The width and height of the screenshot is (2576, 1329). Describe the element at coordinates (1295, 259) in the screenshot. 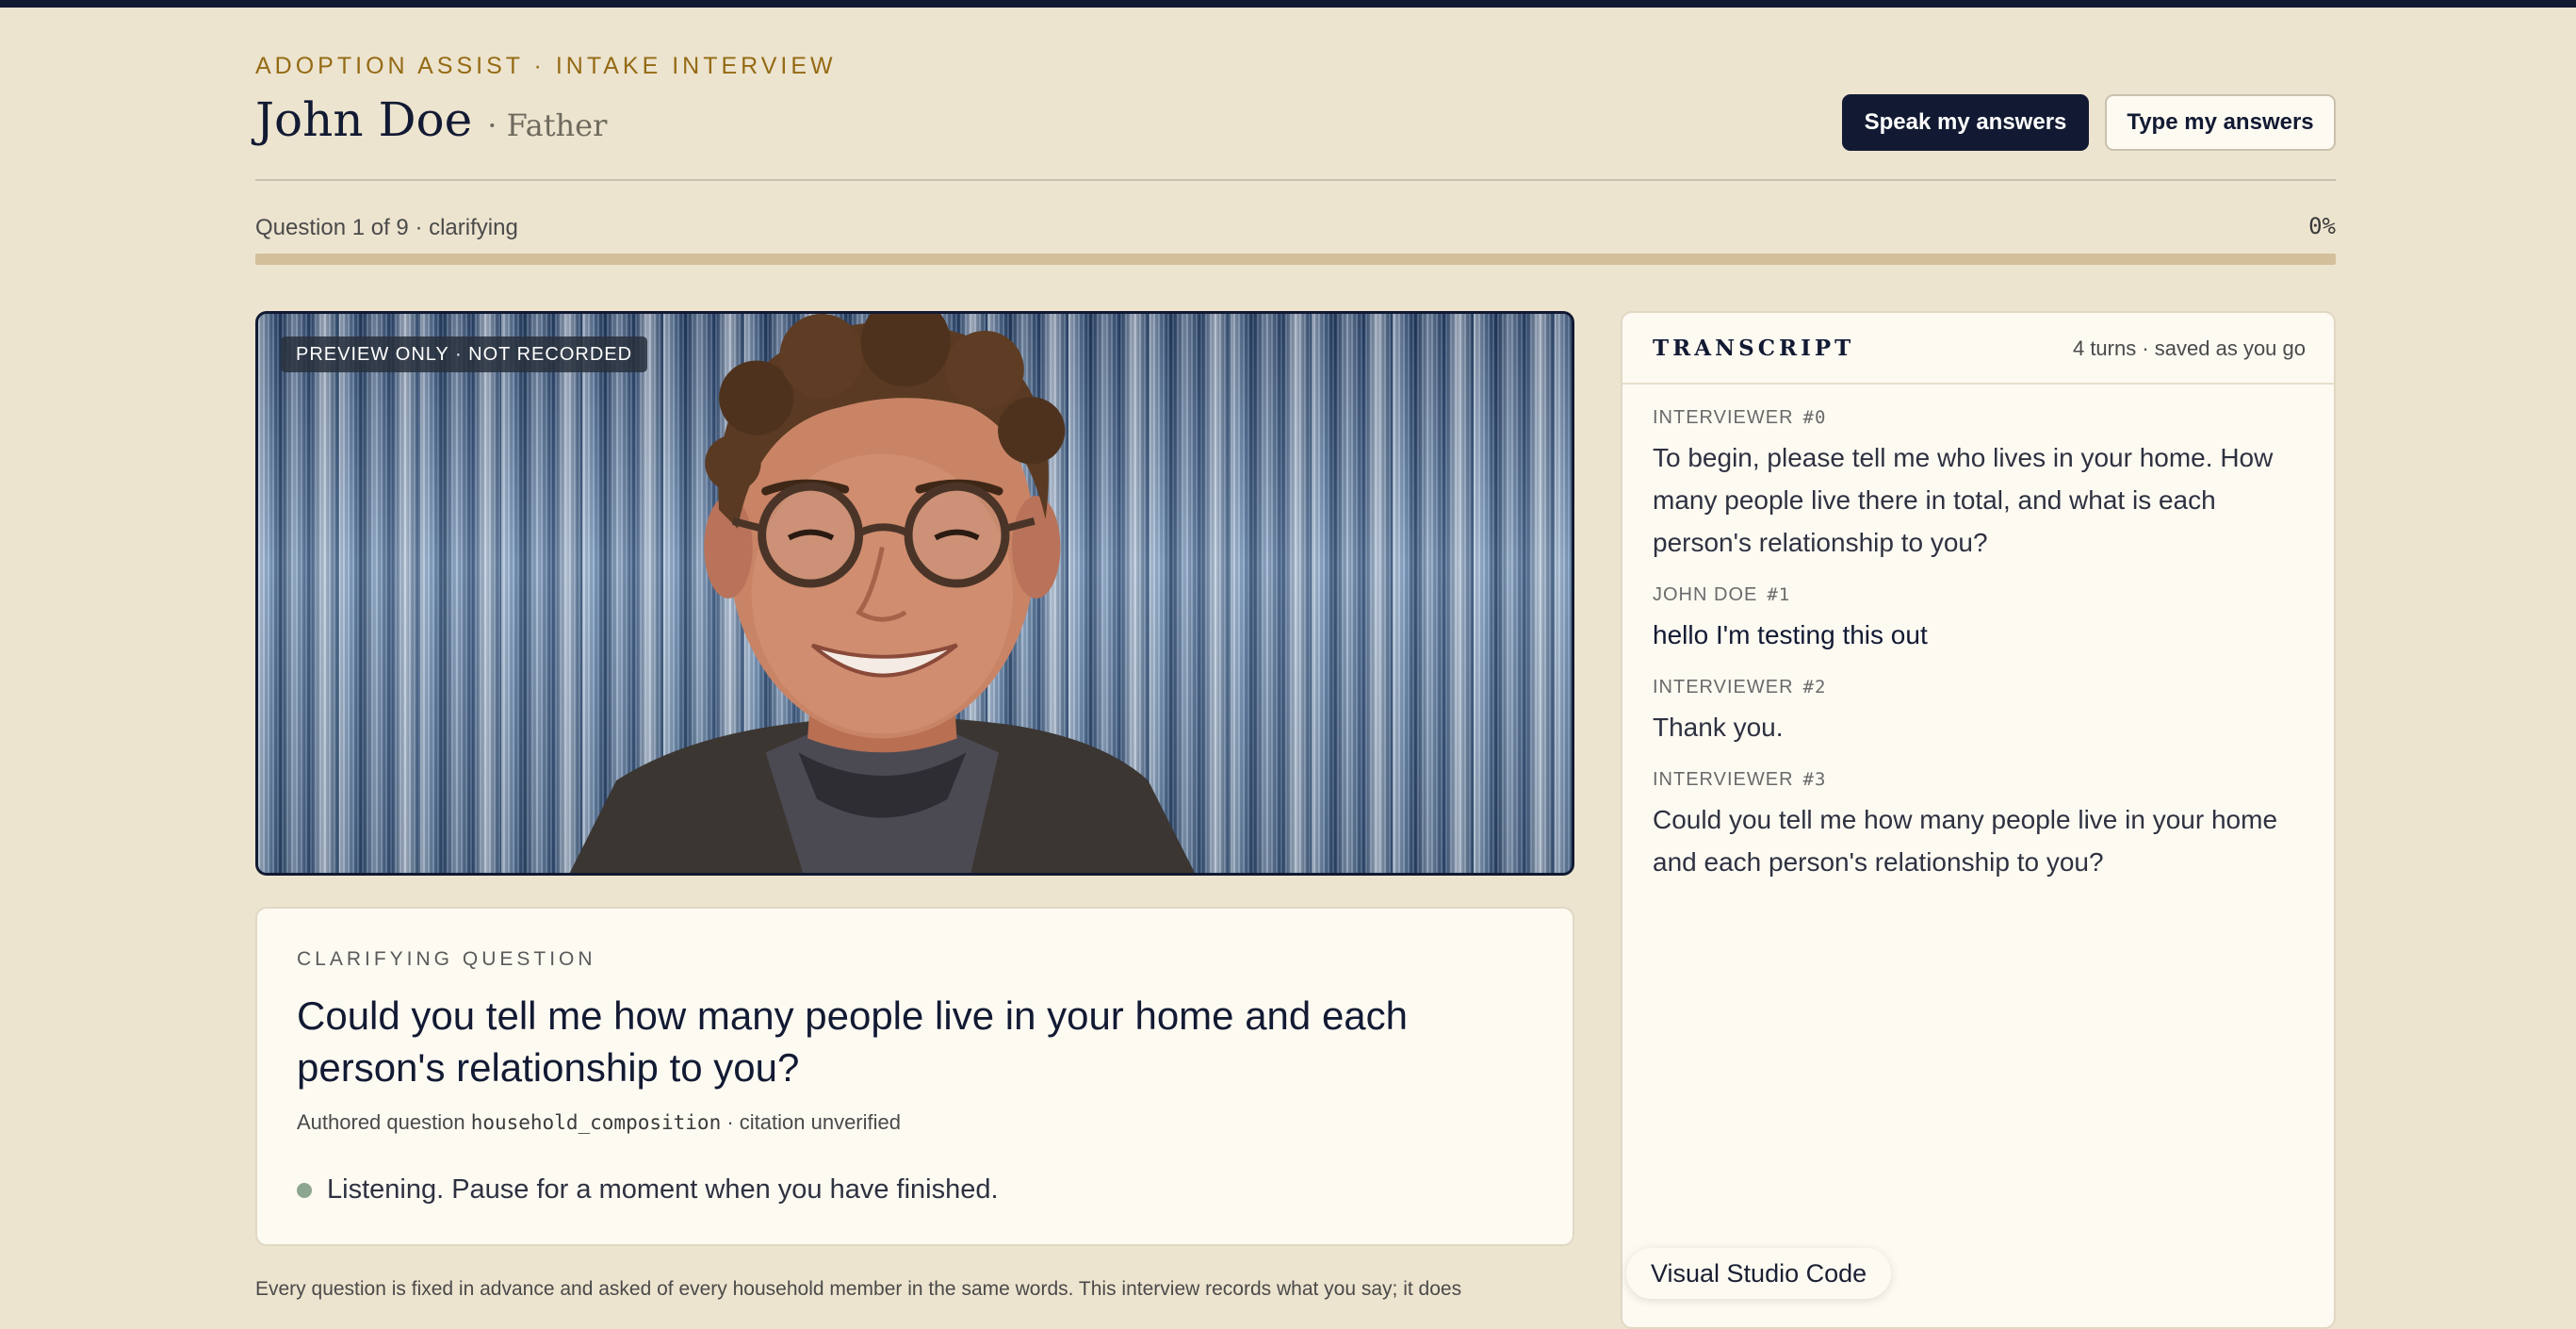

I see `progress-bar` at that location.